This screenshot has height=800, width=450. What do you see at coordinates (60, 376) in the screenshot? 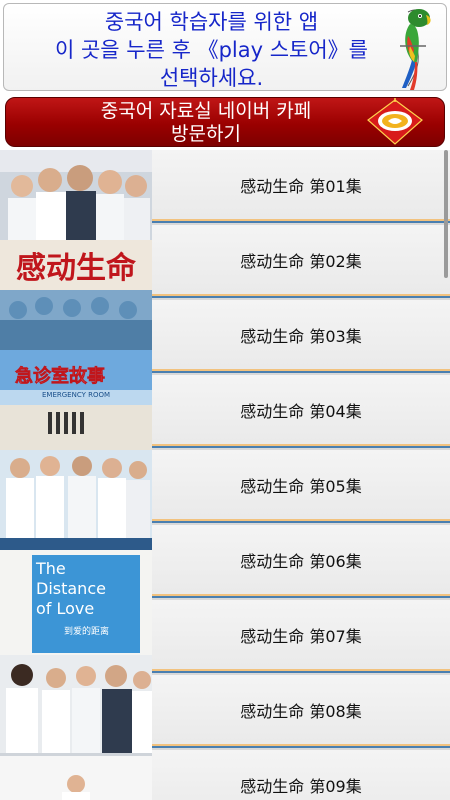
I see `poster-title-er: 急诊室故事` at bounding box center [60, 376].